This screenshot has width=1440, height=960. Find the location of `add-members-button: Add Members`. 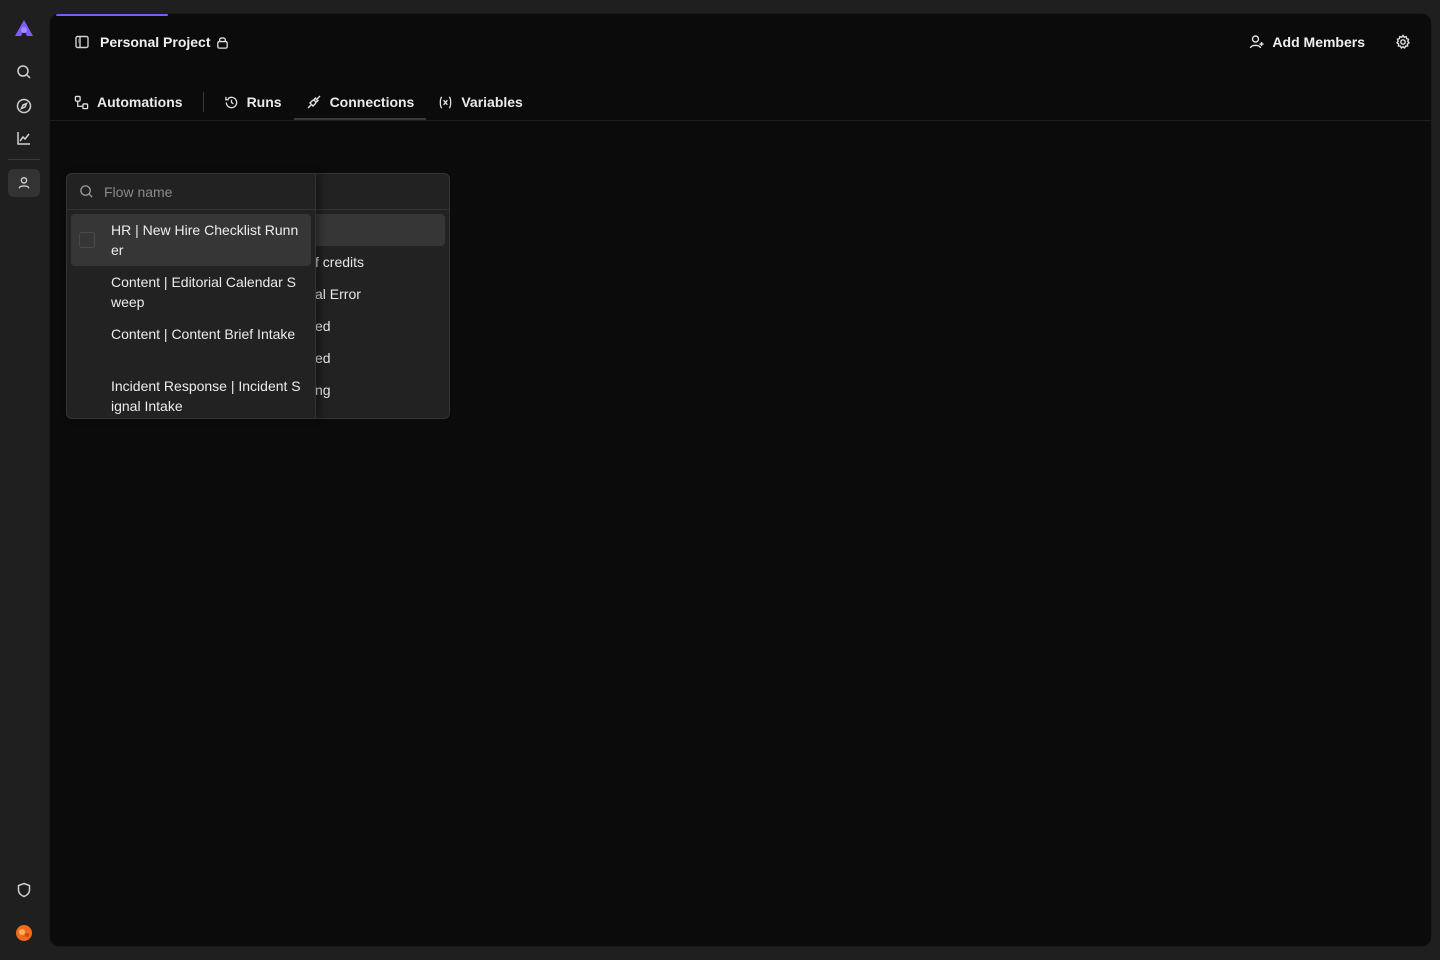

add-members-button: Add Members is located at coordinates (1307, 42).